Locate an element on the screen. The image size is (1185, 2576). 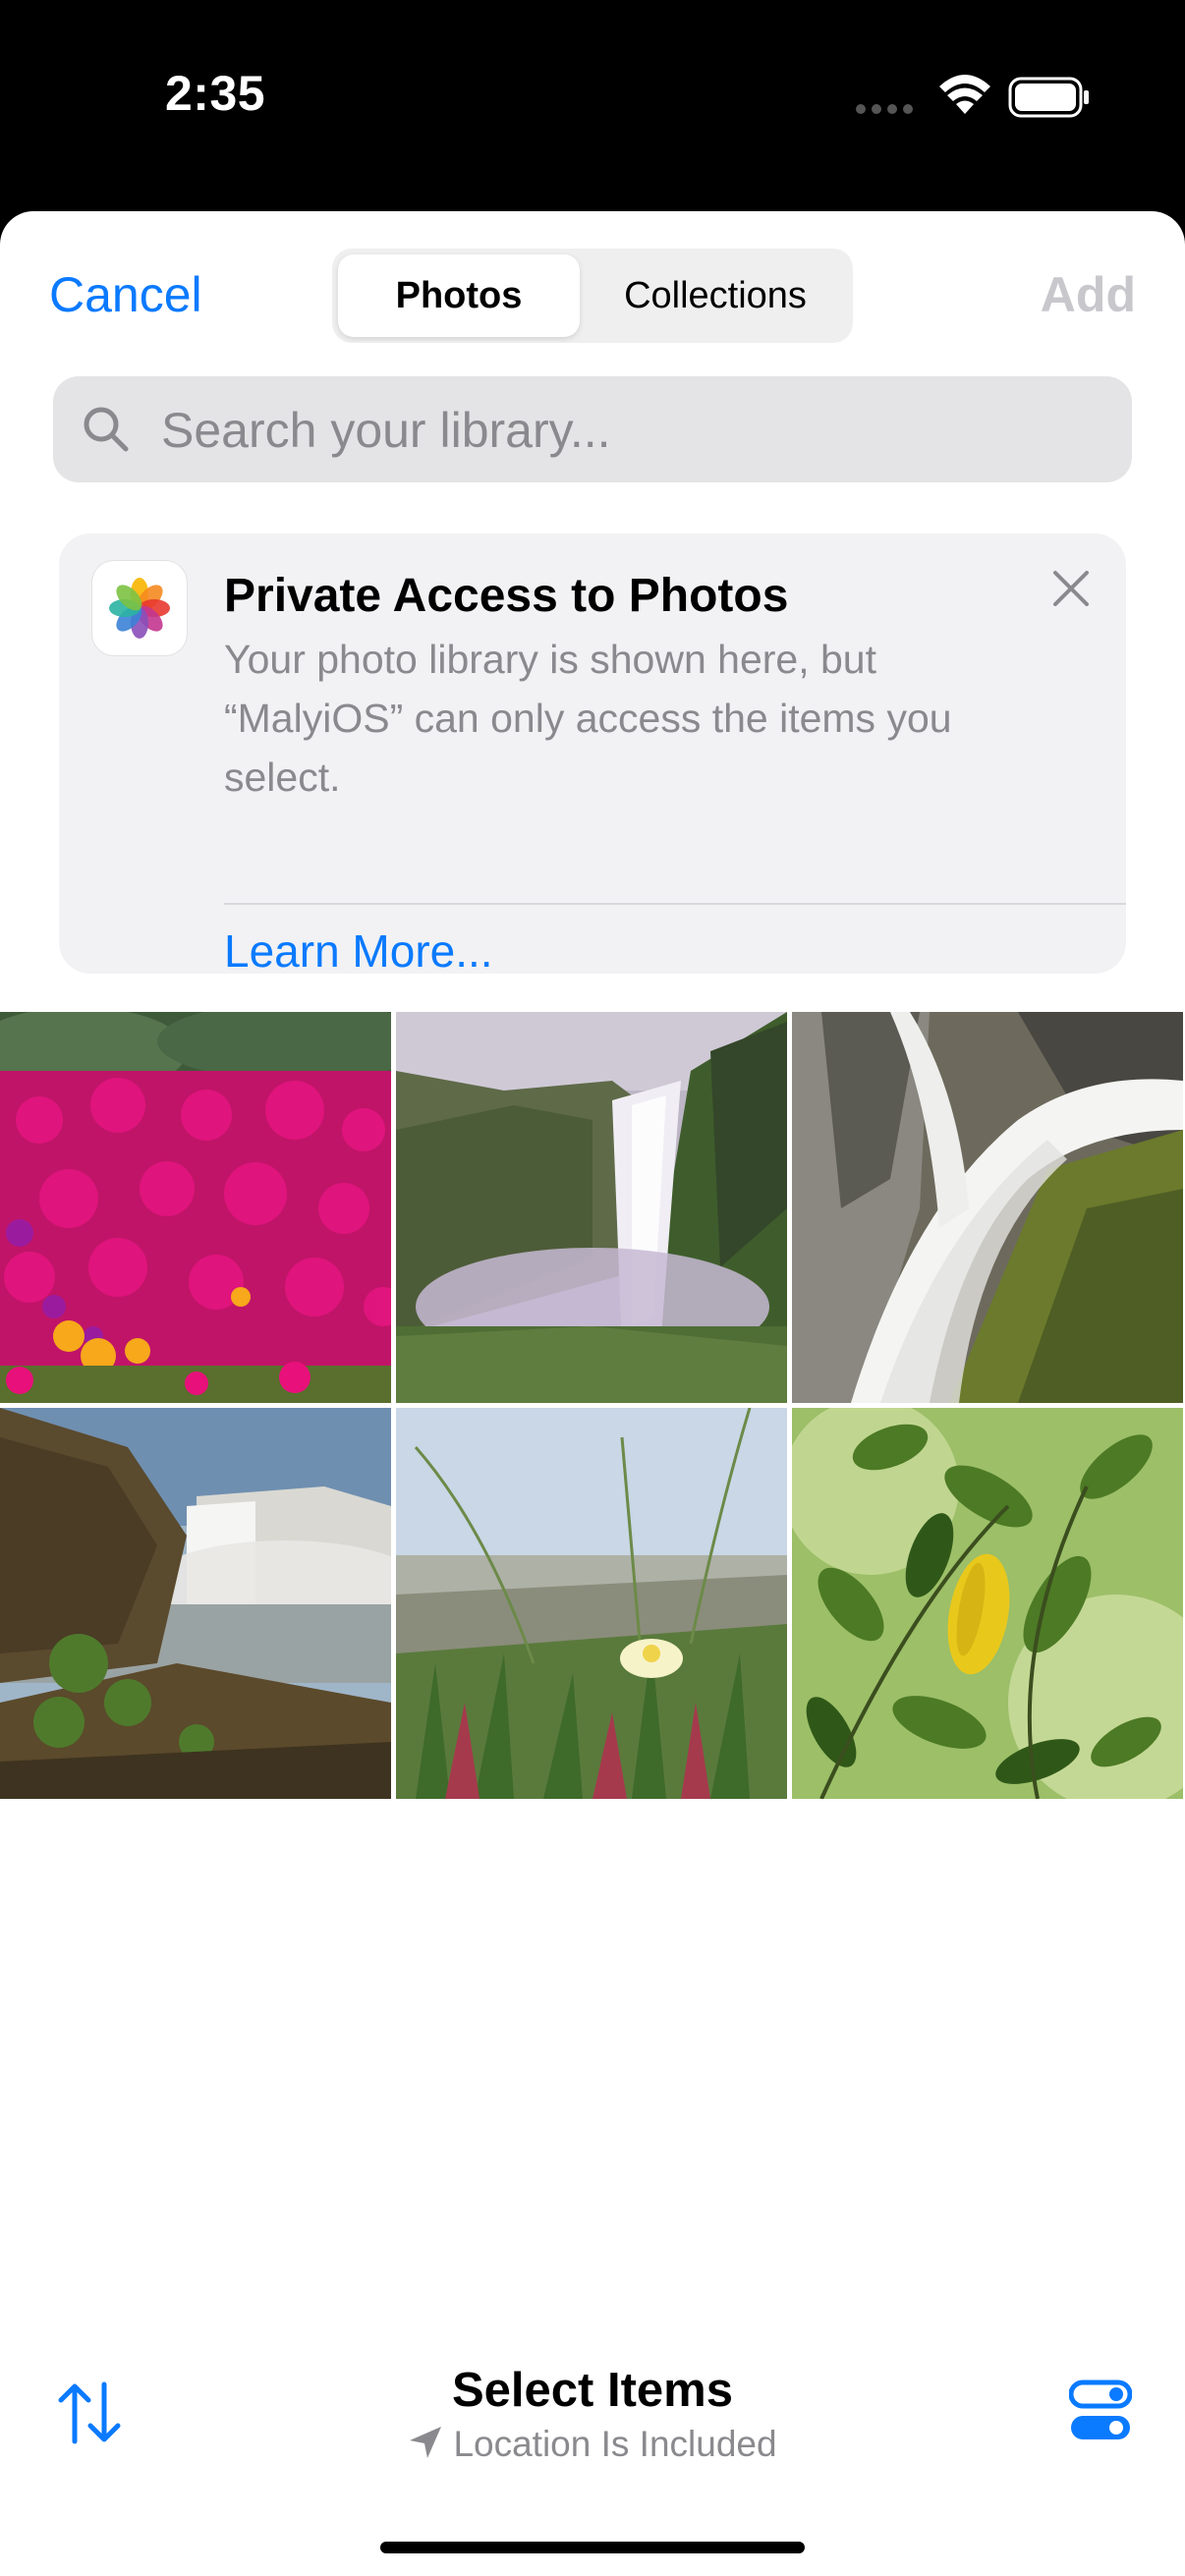
close-icon is located at coordinates (1071, 588).